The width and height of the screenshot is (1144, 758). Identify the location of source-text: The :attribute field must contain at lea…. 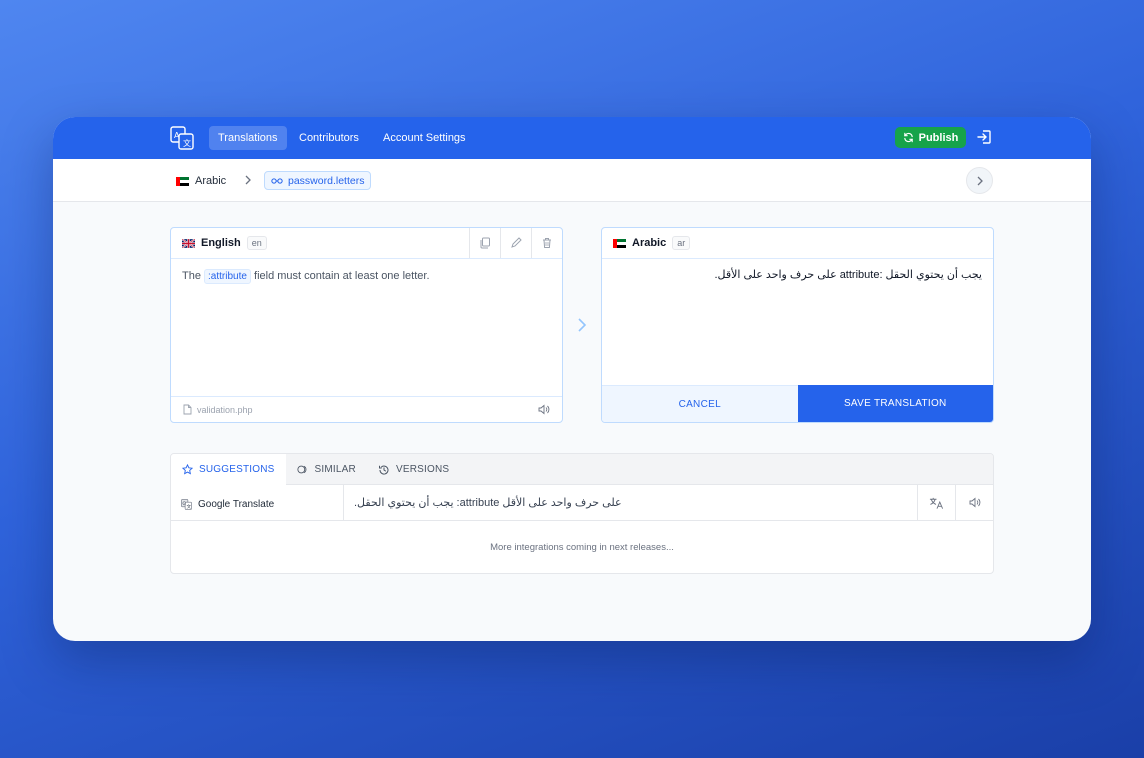
(366, 328).